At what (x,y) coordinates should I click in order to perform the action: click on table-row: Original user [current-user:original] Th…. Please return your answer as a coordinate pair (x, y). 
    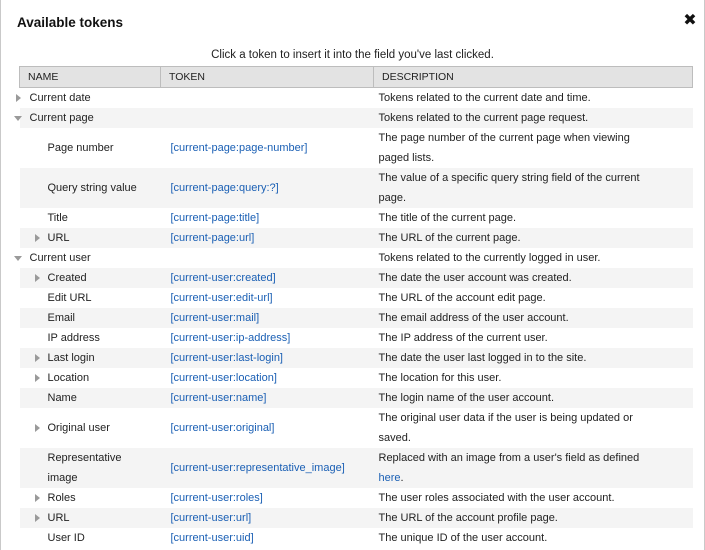
    Looking at the image, I should click on (356, 428).